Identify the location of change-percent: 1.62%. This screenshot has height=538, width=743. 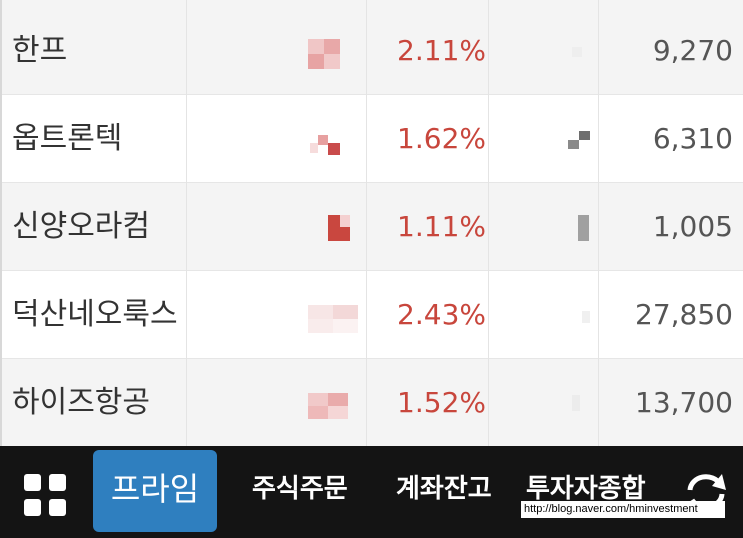
(441, 138).